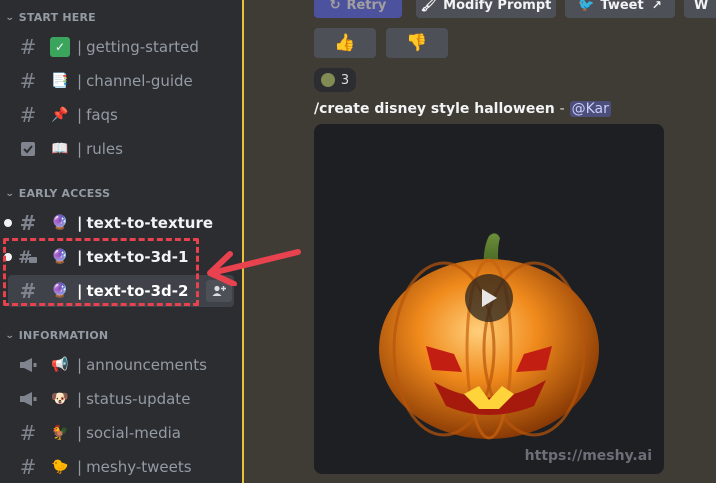 The width and height of the screenshot is (716, 483). I want to click on modify-prompt-label: Modify Prompt, so click(497, 6).